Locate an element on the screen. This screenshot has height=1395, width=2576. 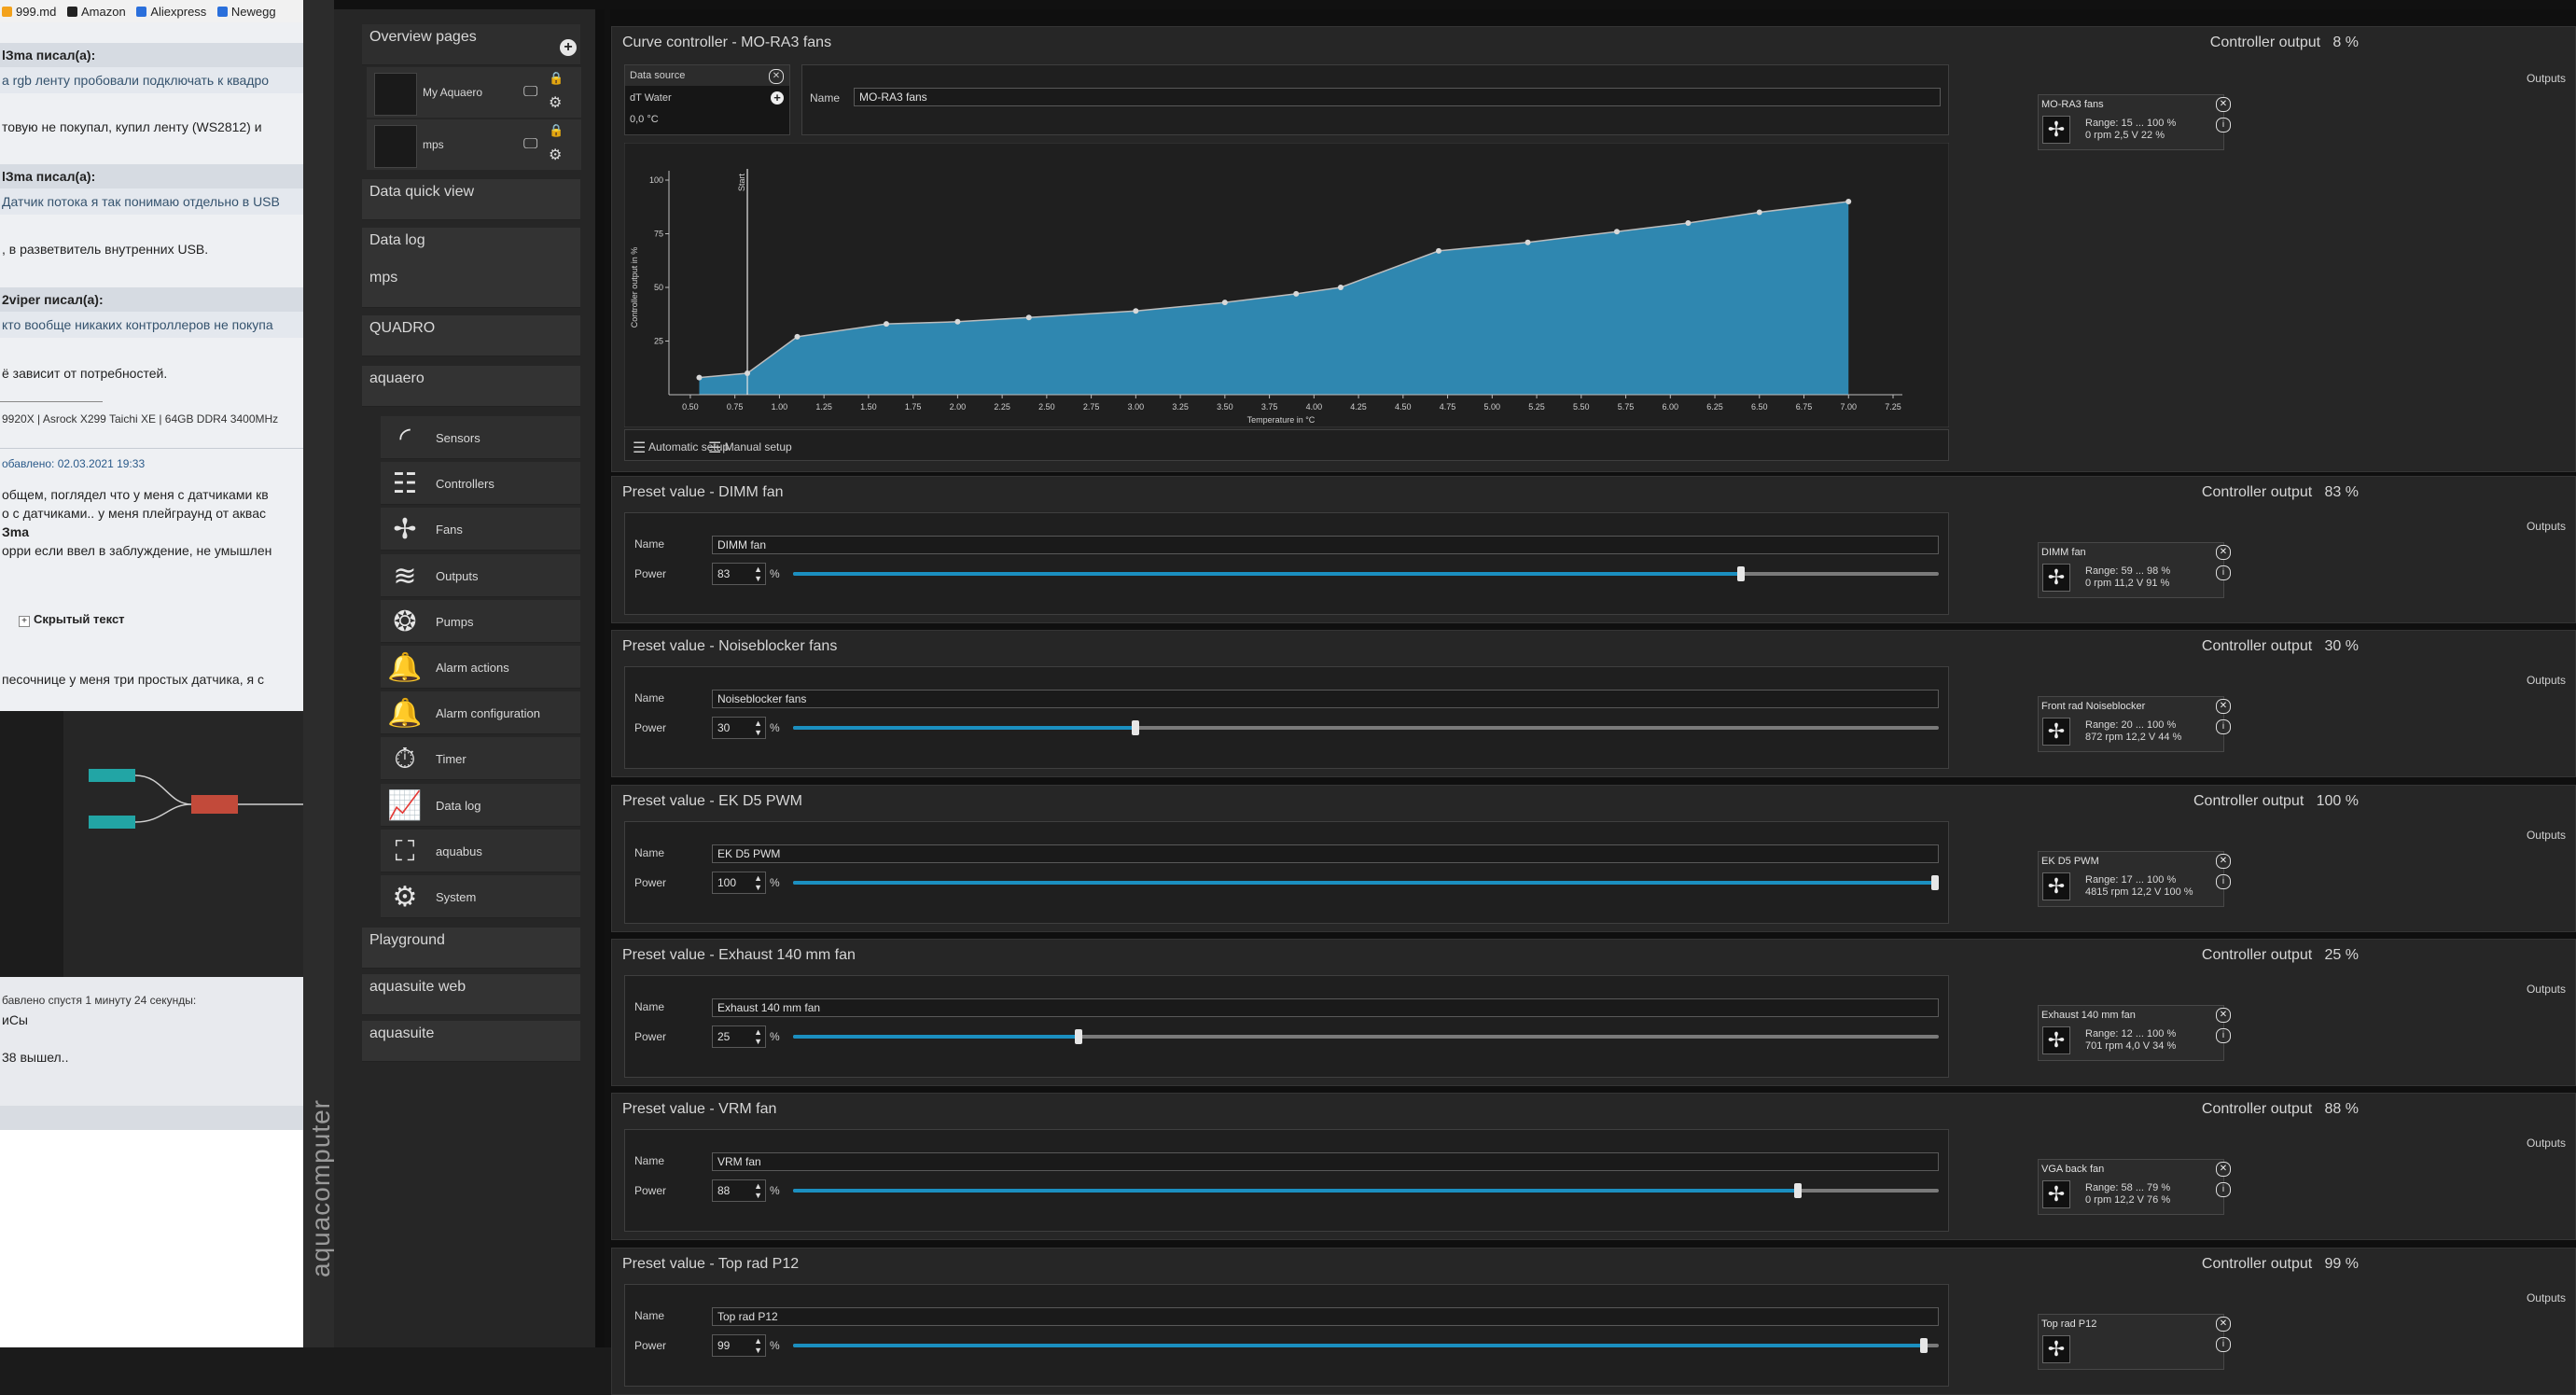
sidebar-item-alarm-actions: 🔔 Alarm actions is located at coordinates (480, 667).